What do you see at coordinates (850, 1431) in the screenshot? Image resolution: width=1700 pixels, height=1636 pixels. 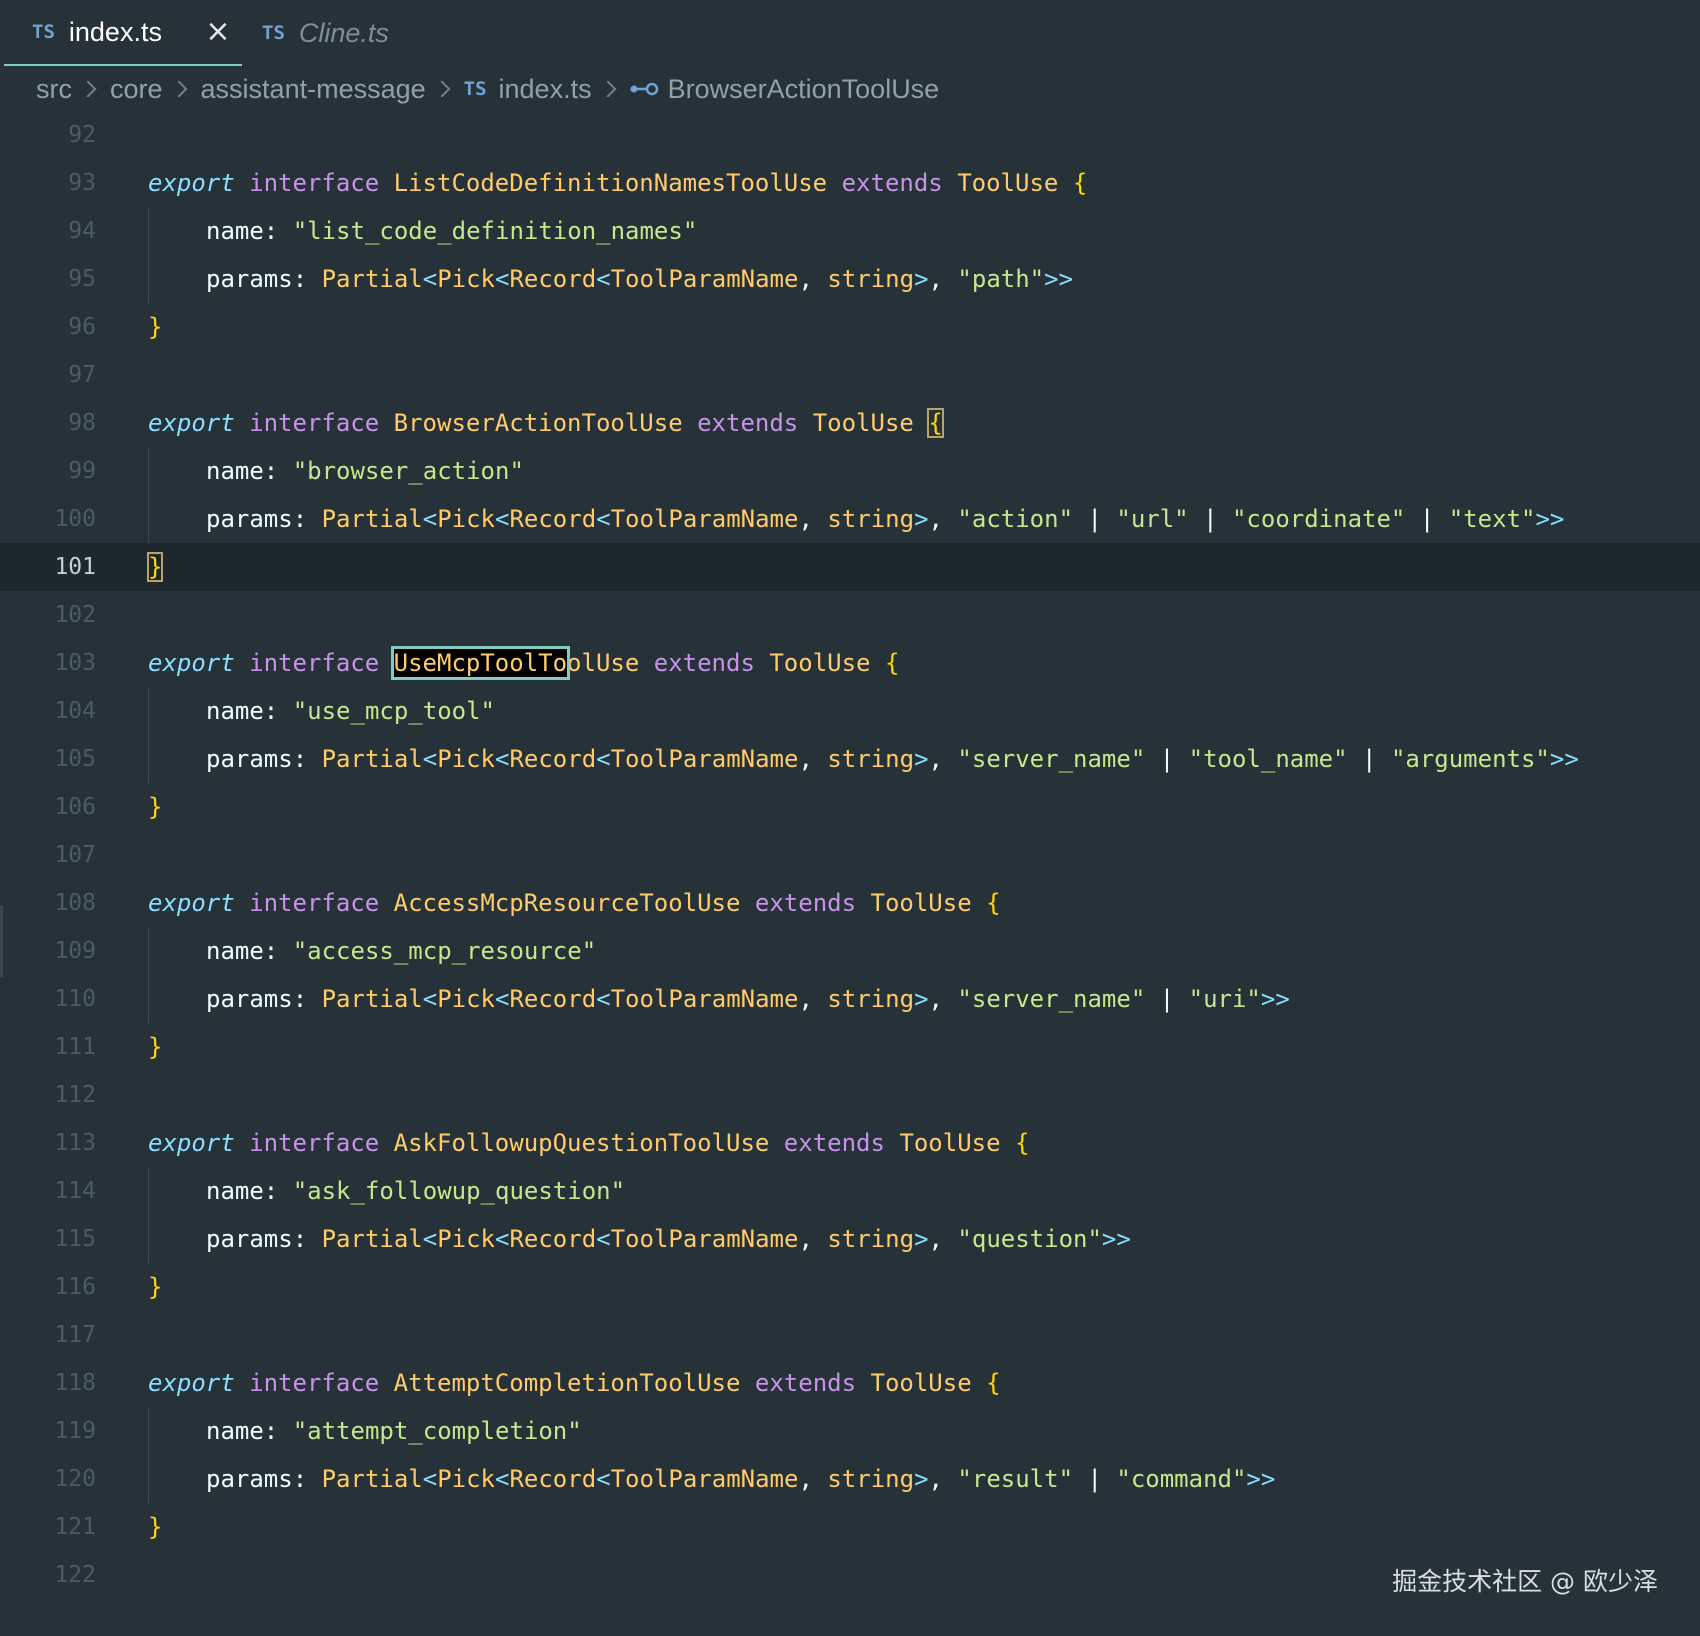 I see `code-line: 119 name: "attempt_completion"` at bounding box center [850, 1431].